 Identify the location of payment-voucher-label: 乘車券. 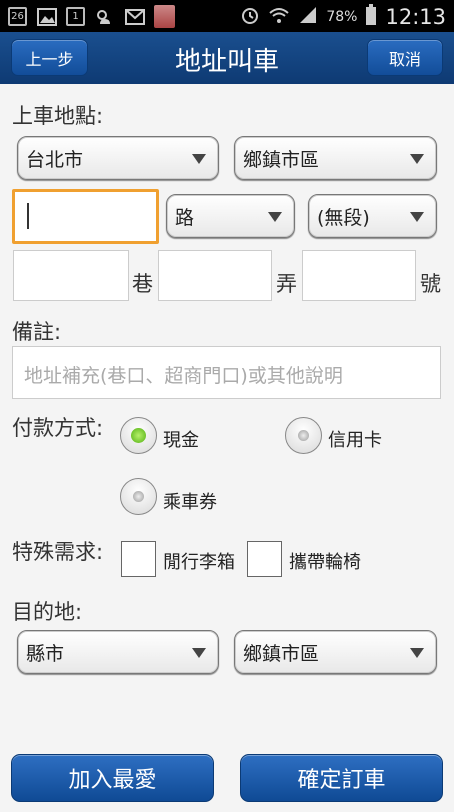
(190, 502).